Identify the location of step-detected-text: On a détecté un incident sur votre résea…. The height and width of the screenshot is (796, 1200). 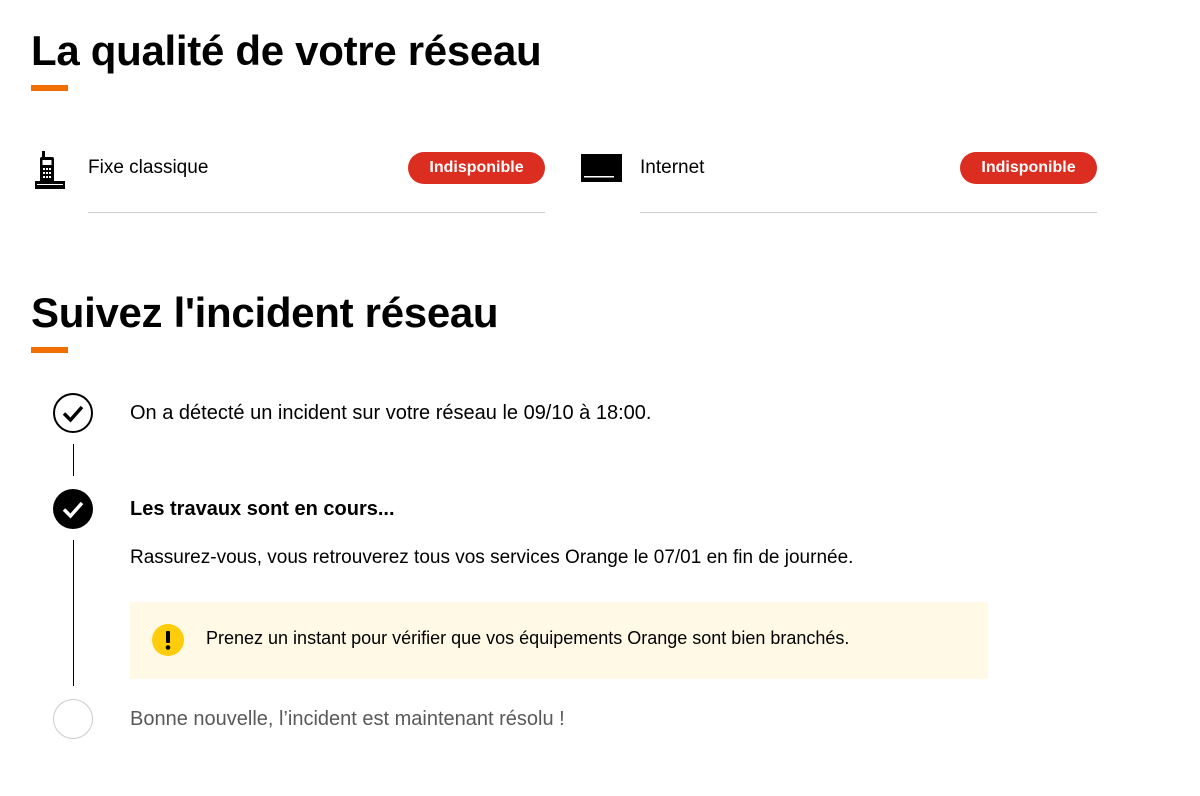
(391, 413).